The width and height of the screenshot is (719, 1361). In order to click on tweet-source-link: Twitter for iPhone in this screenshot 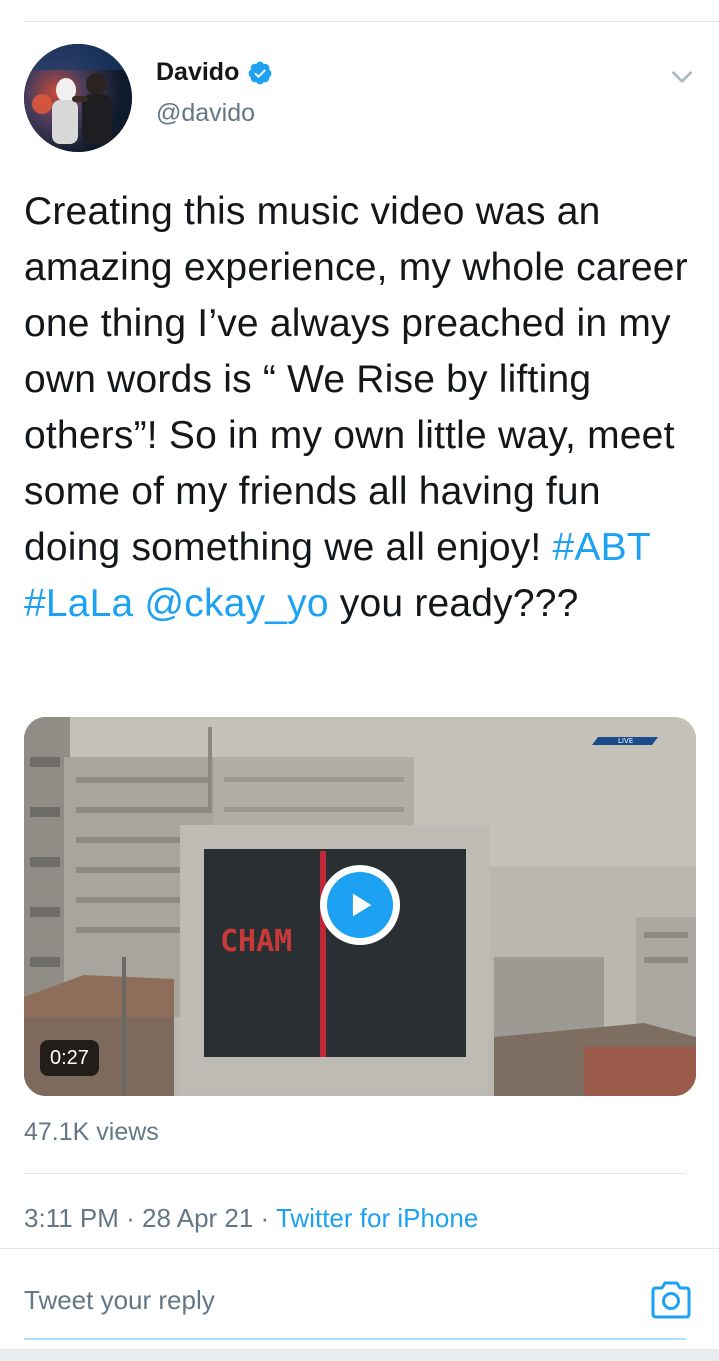, I will do `click(377, 1218)`.